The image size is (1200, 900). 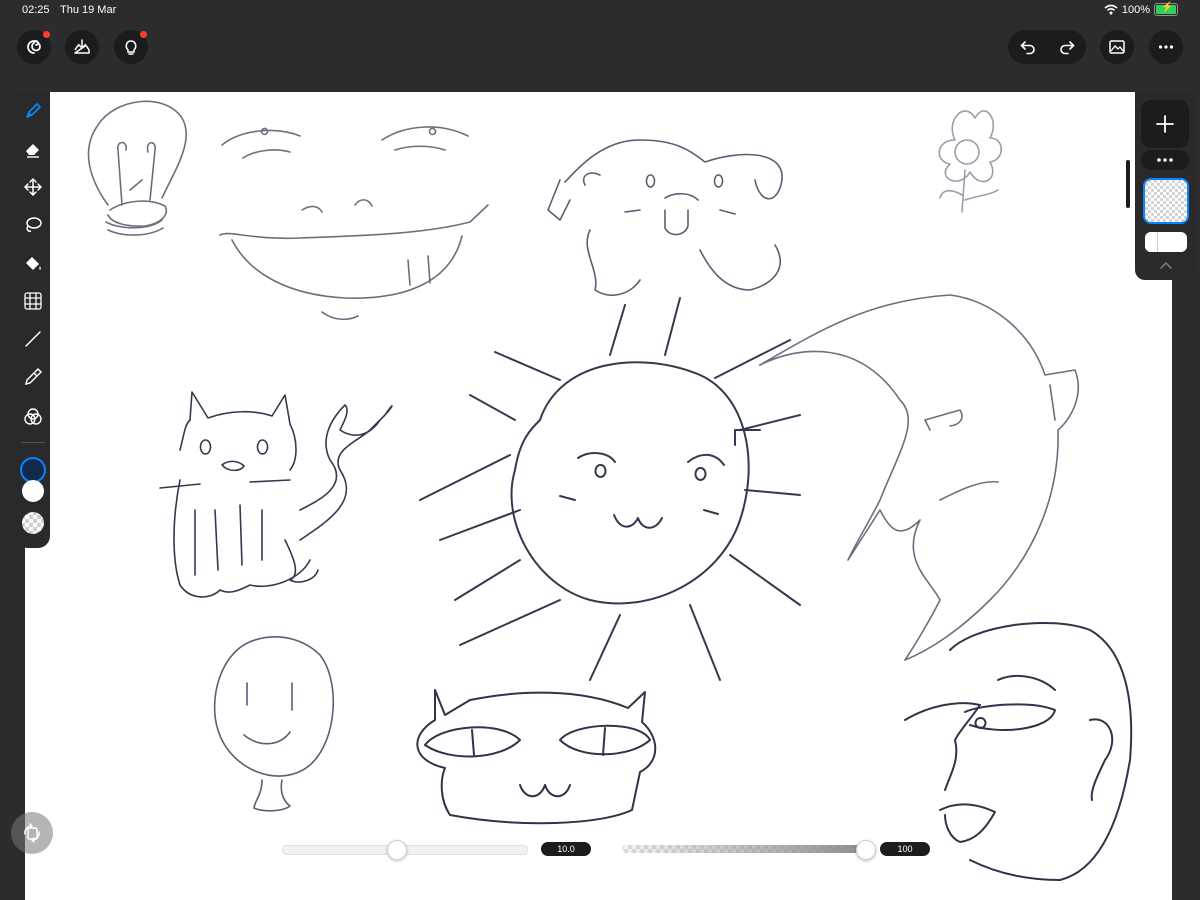 What do you see at coordinates (354, 223) in the screenshot?
I see `grin-doodle` at bounding box center [354, 223].